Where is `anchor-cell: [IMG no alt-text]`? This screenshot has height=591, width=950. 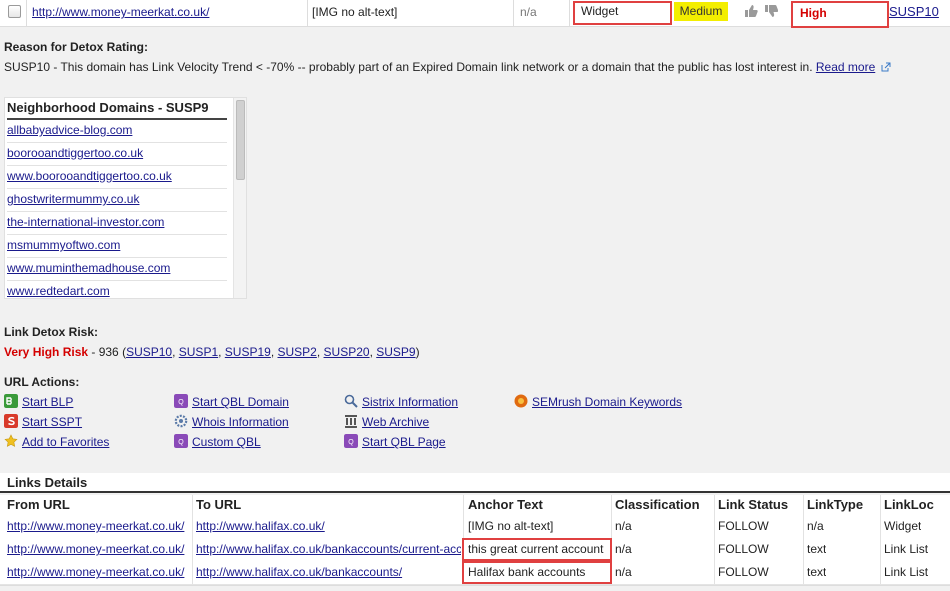
anchor-cell: [IMG no alt-text] is located at coordinates (411, 13).